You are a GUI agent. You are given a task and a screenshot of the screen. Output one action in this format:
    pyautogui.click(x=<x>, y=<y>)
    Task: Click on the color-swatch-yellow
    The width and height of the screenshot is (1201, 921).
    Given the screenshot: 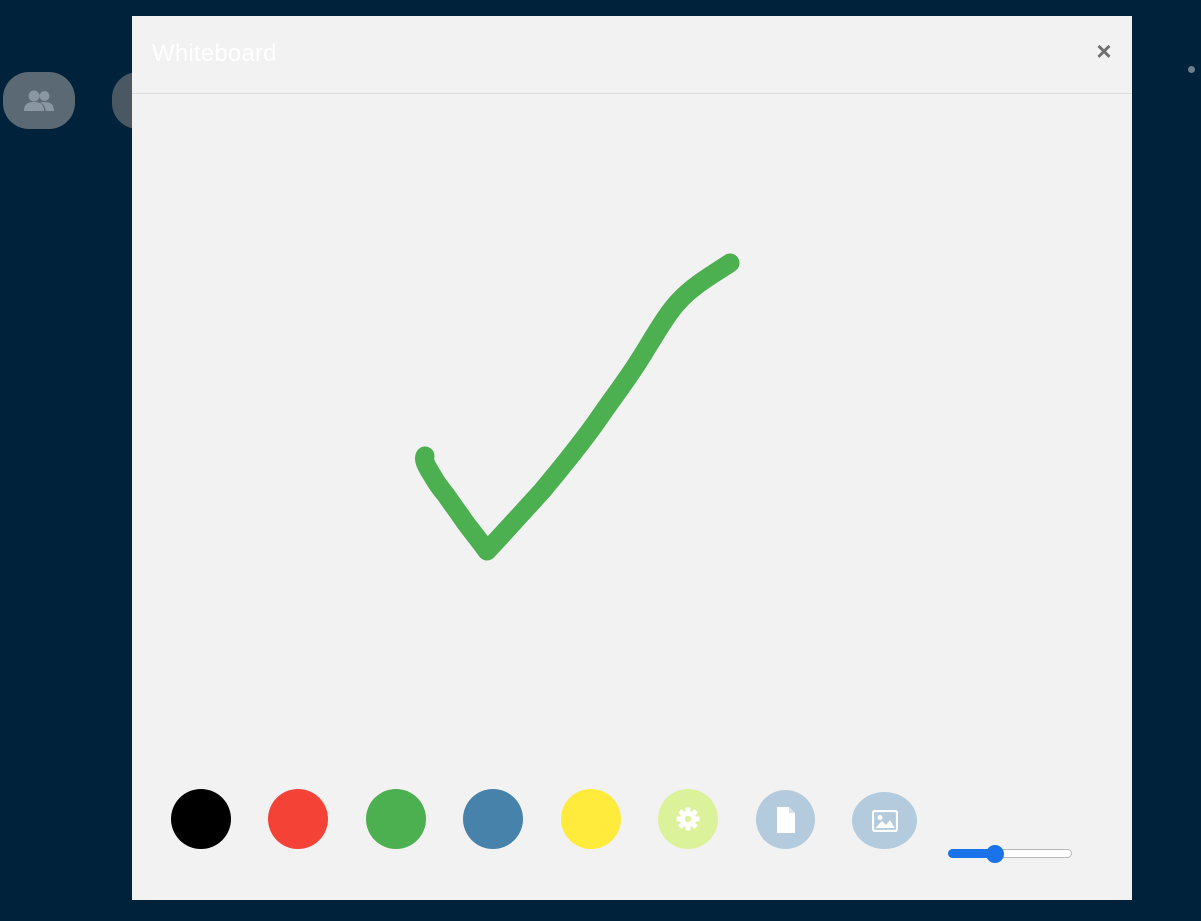 What is the action you would take?
    pyautogui.click(x=591, y=819)
    